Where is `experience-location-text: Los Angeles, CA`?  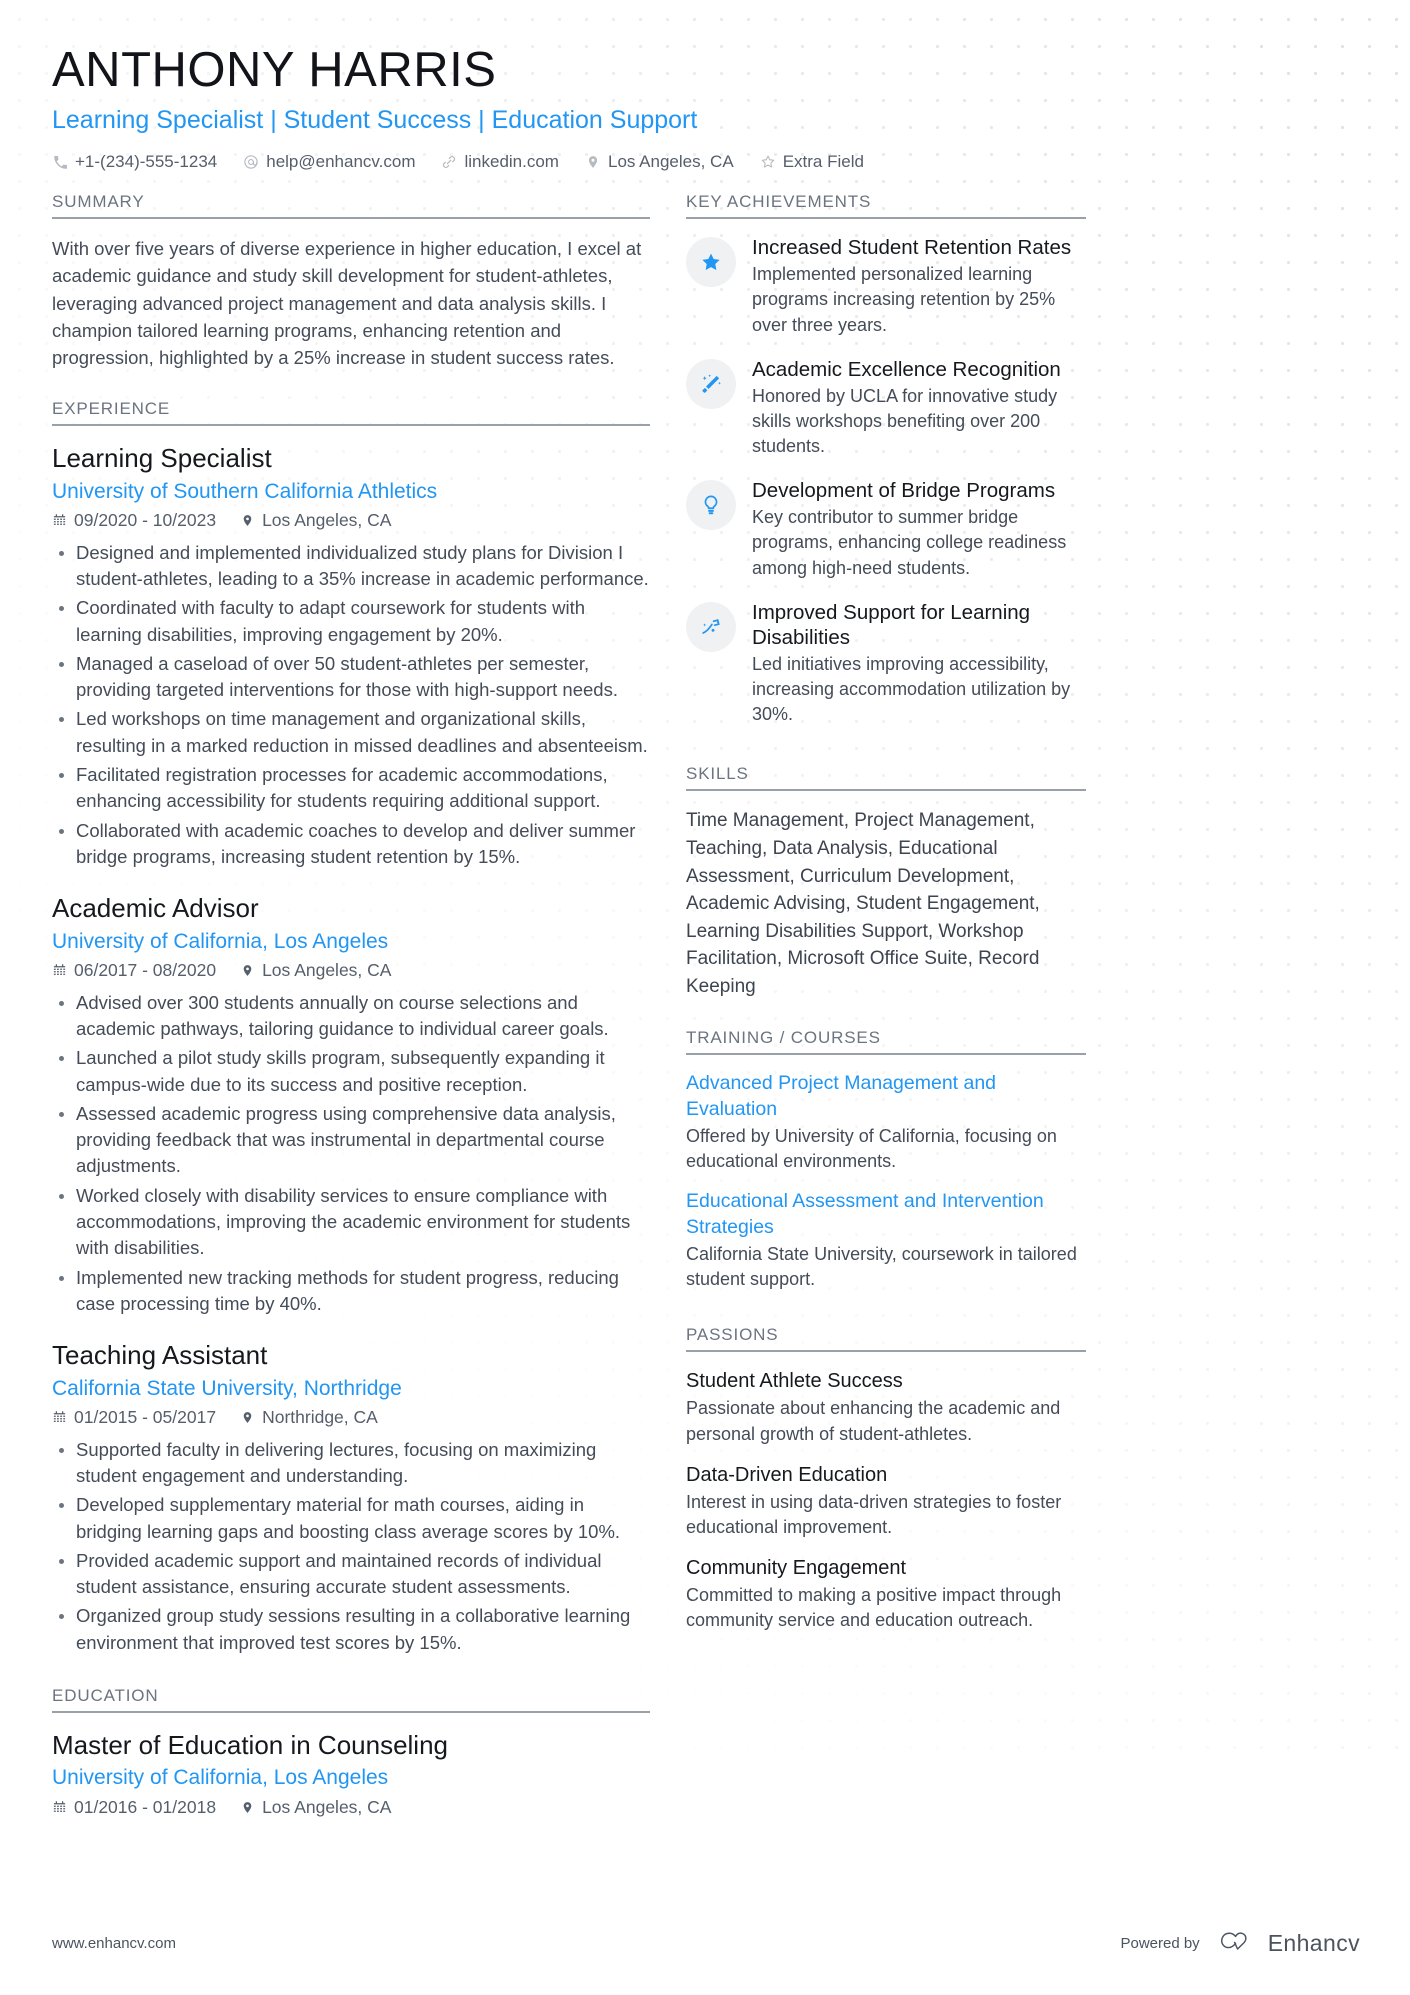
experience-location-text: Los Angeles, CA is located at coordinates (327, 519).